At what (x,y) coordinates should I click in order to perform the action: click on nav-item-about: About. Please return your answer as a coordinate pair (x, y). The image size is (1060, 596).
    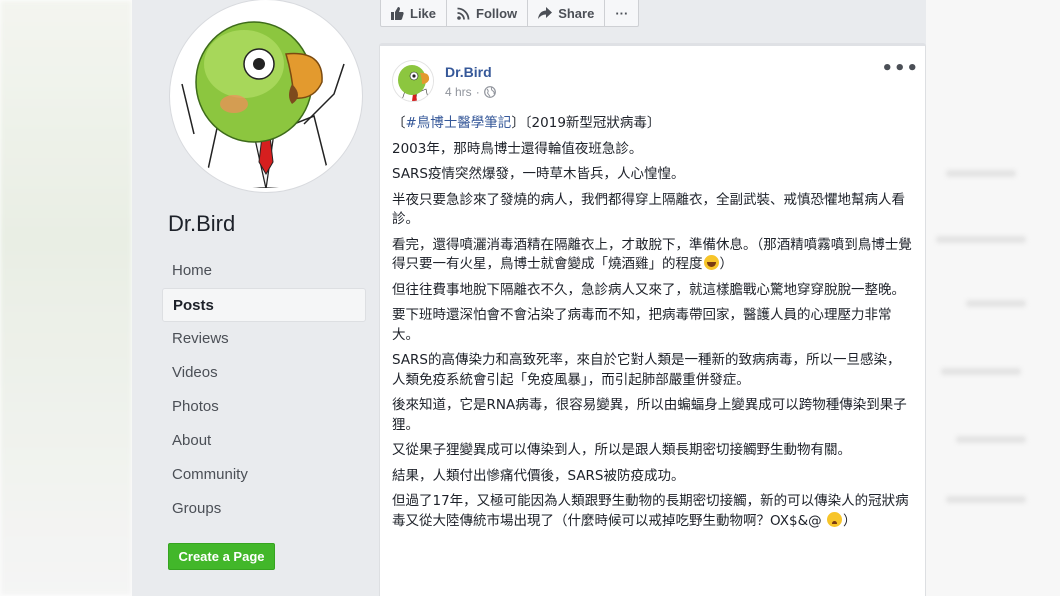
    Looking at the image, I should click on (264, 441).